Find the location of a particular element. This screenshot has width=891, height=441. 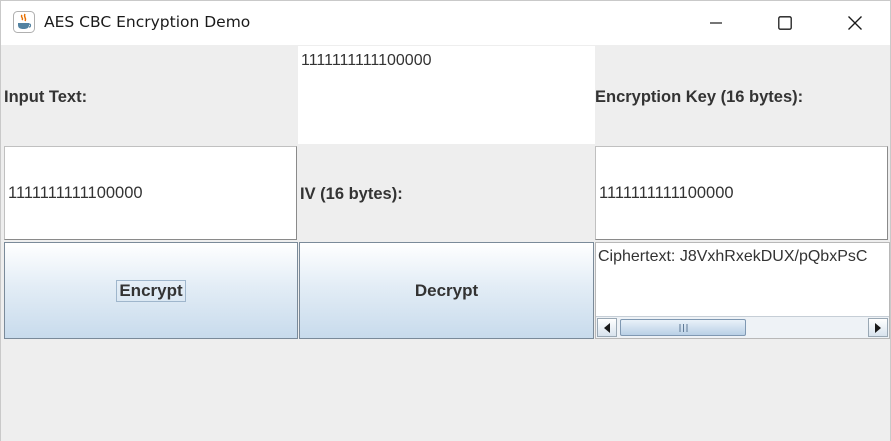

maximize-icon is located at coordinates (785, 23).